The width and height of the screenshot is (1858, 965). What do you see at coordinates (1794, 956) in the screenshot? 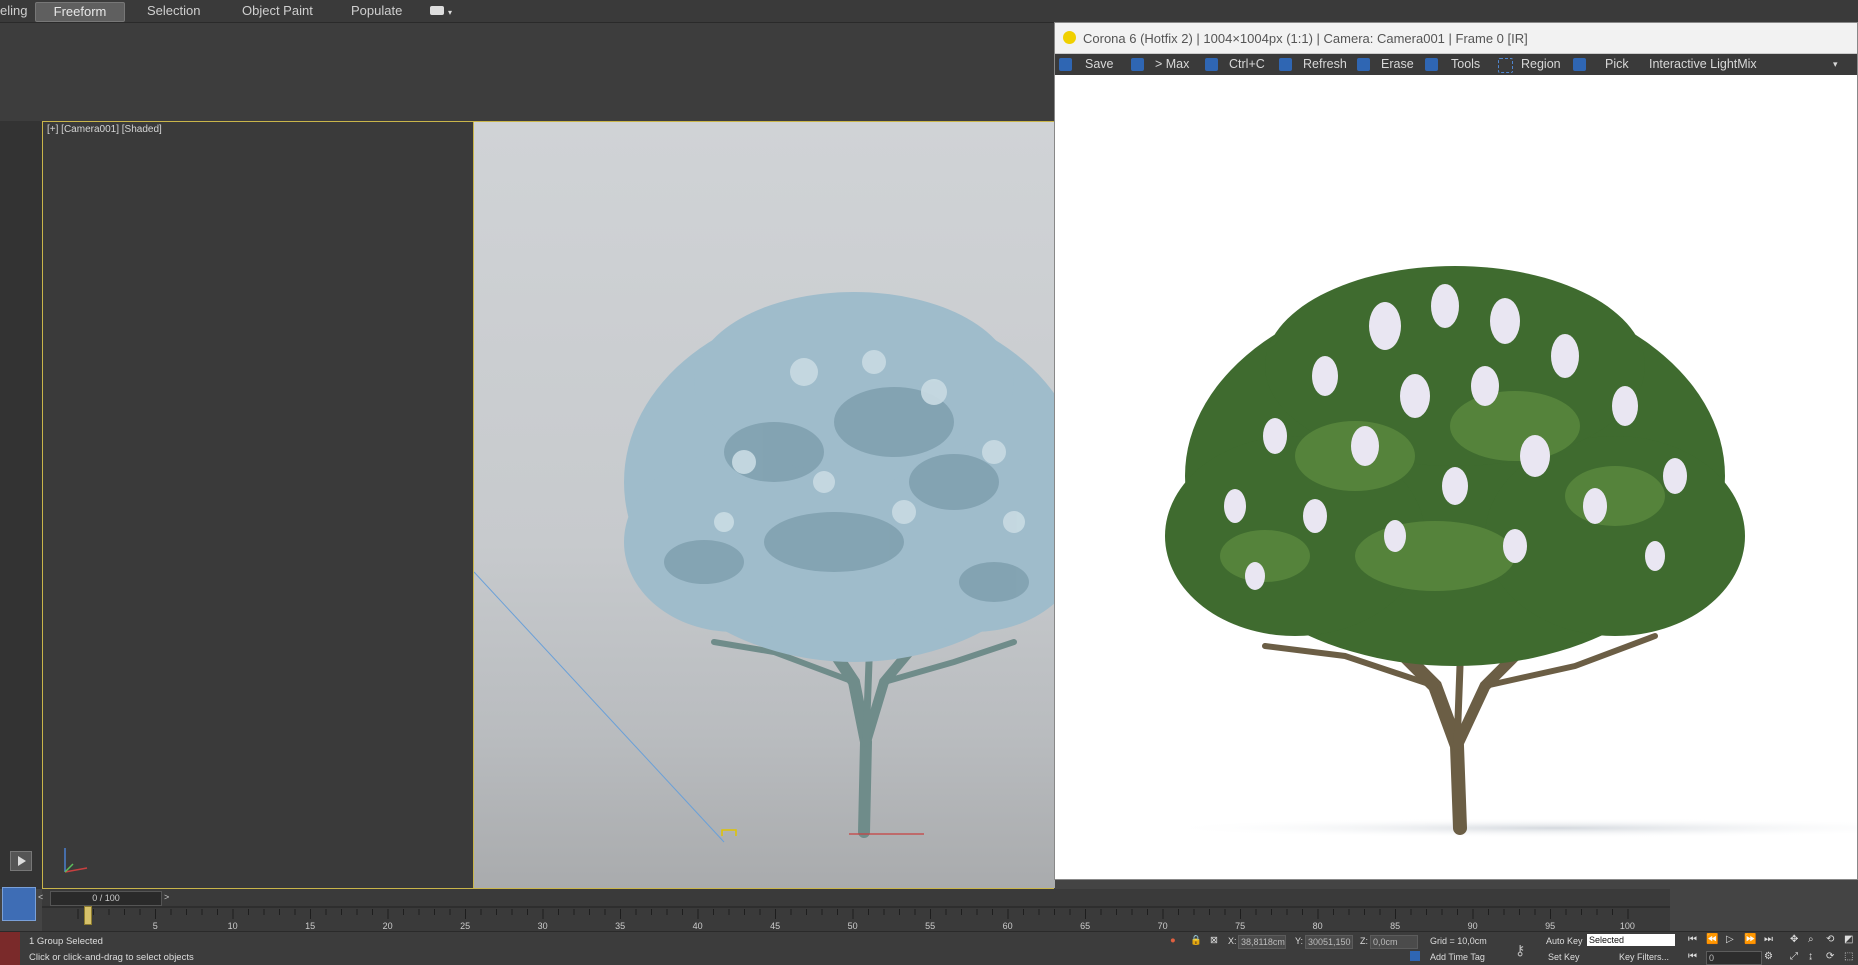
I see `walkthrough-icon: ⤢` at bounding box center [1794, 956].